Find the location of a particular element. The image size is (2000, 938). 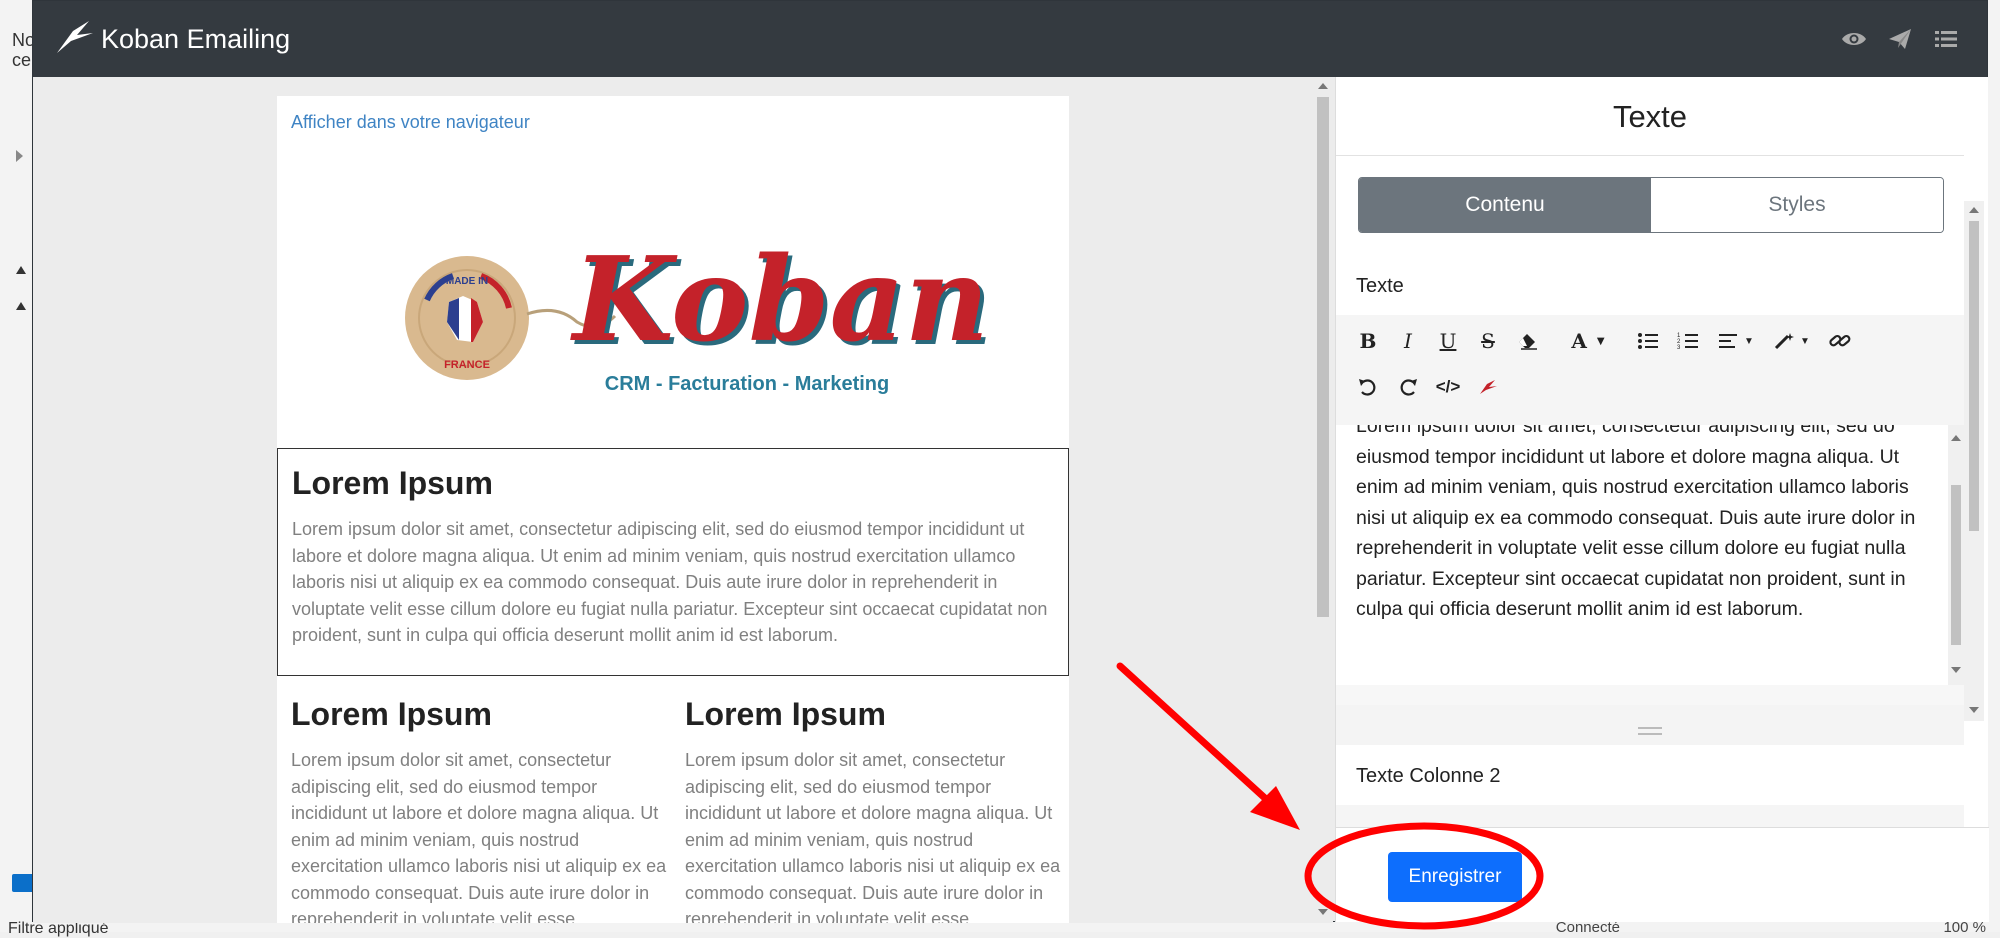

svg-text: 3 is located at coordinates (1679, 347).